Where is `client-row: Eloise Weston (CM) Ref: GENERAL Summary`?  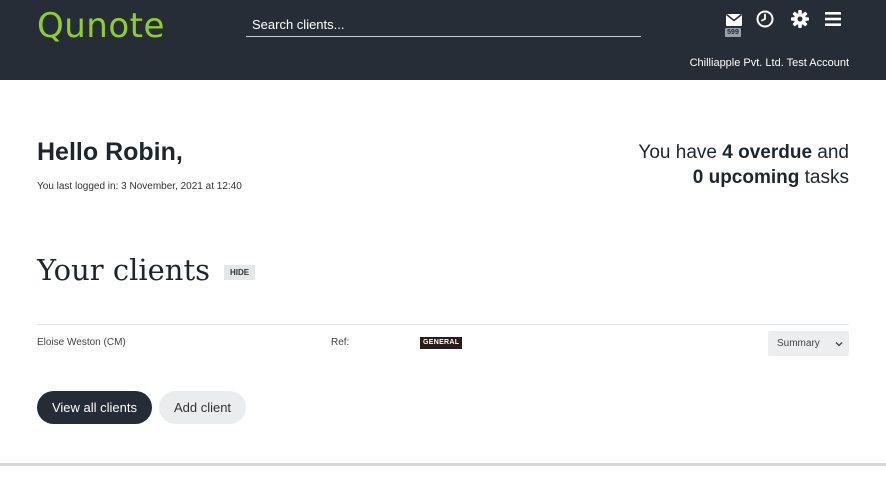 client-row: Eloise Weston (CM) Ref: GENERAL Summary is located at coordinates (443, 344).